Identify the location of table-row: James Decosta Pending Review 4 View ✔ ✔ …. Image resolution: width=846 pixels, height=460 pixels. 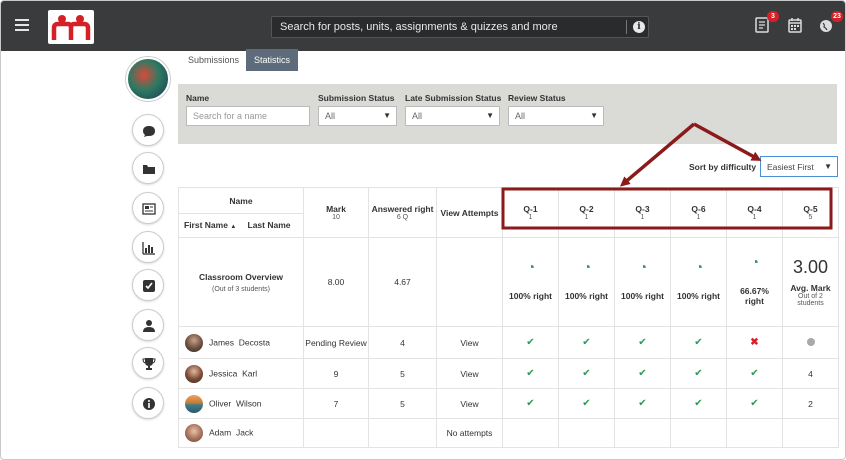
(508, 342).